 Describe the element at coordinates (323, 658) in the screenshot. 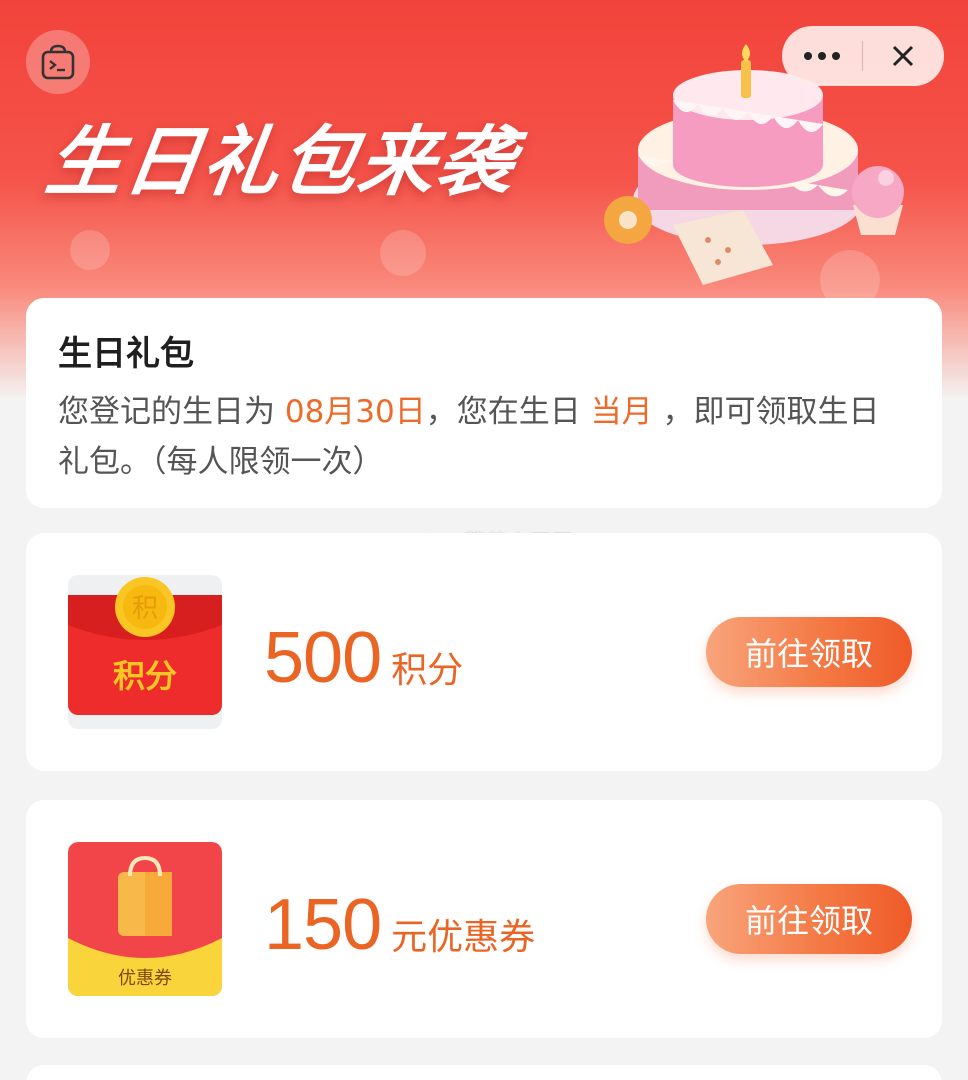

I see `gift-amount-number: 500` at that location.